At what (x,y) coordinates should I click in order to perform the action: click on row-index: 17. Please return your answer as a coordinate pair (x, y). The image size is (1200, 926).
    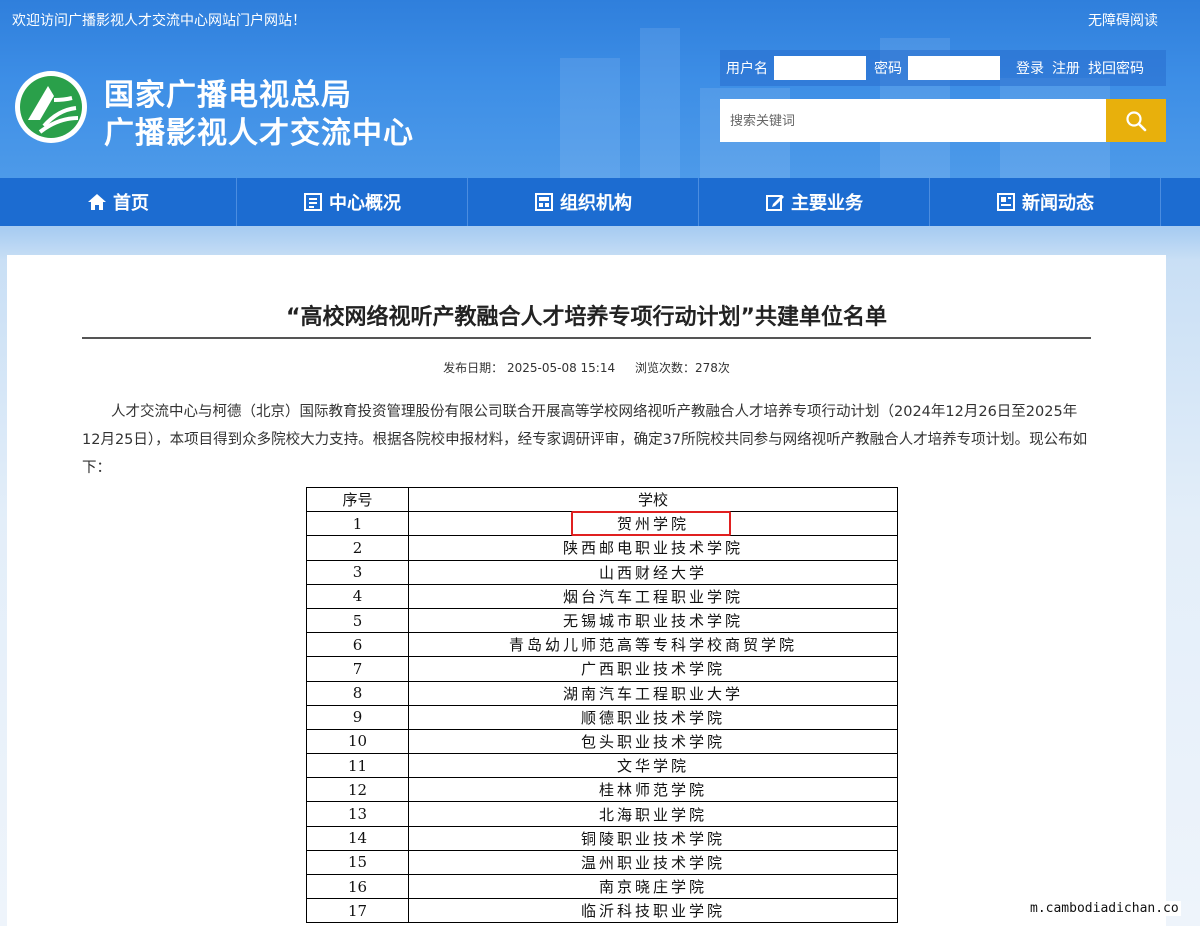
    Looking at the image, I should click on (357, 911).